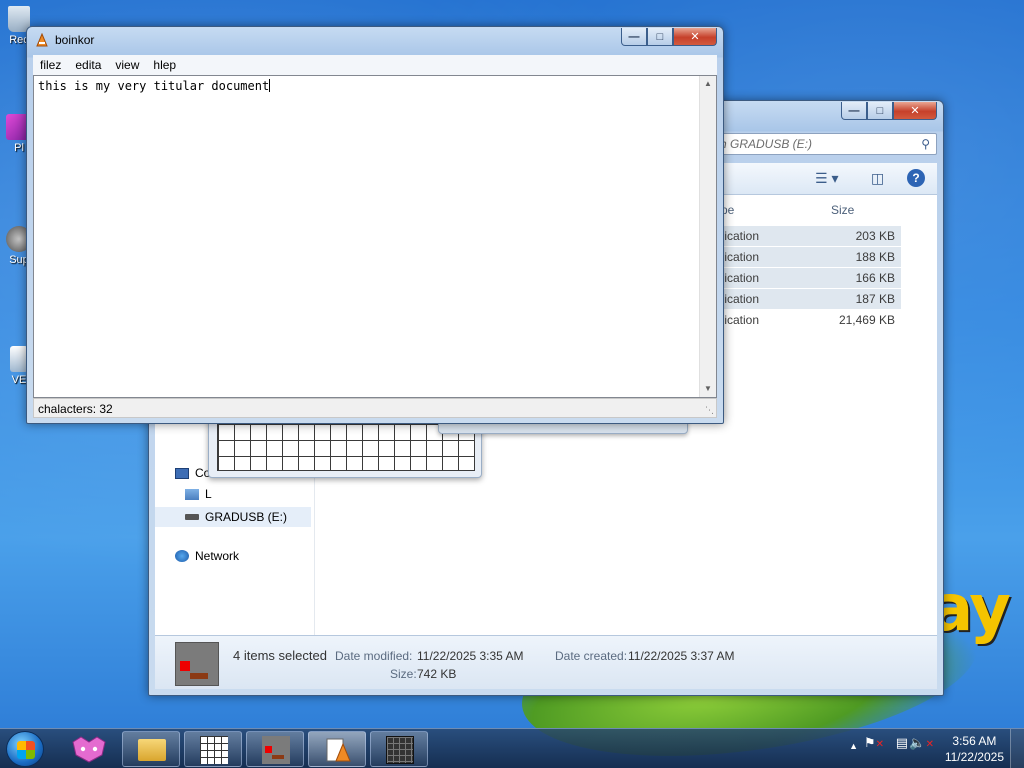 The height and width of the screenshot is (768, 1024). Describe the element at coordinates (974, 749) in the screenshot. I see `system-clock: 3:56 AM 11/22/2025` at that location.